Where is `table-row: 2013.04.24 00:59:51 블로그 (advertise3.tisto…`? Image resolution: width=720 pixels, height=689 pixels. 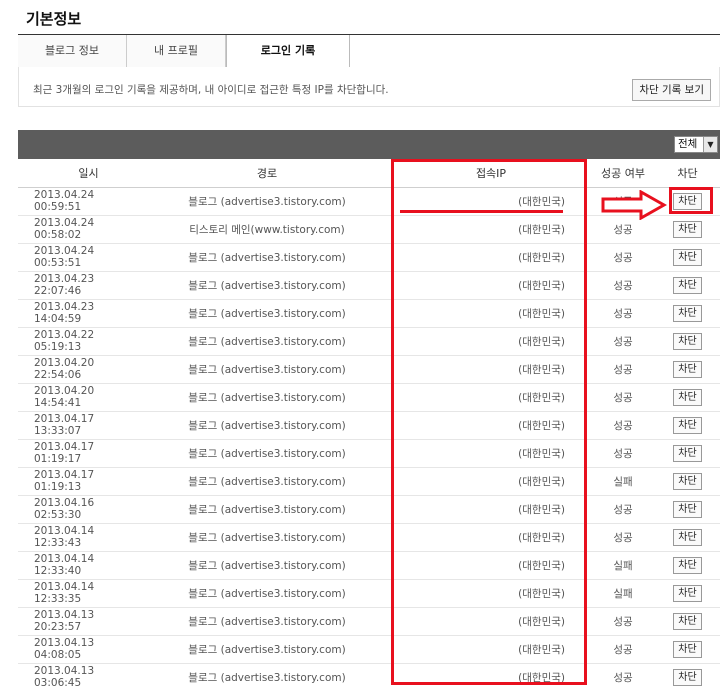 table-row: 2013.04.24 00:59:51 블로그 (advertise3.tisto… is located at coordinates (369, 201).